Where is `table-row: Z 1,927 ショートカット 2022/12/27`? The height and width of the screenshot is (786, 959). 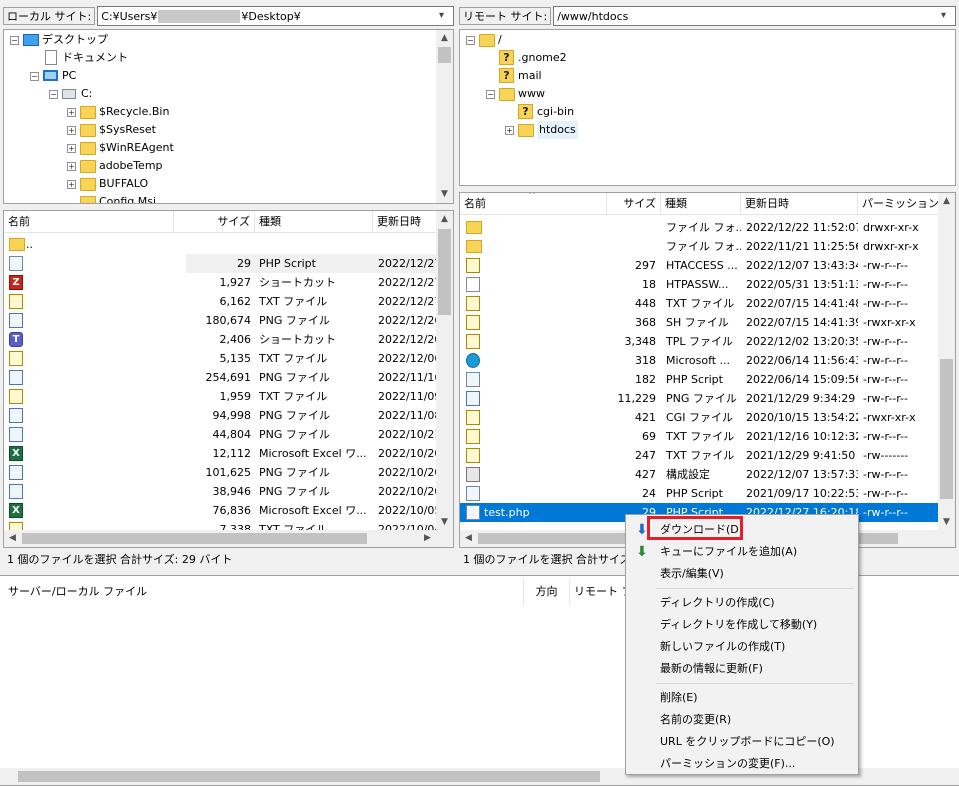 table-row: Z 1,927 ショートカット 2022/12/27 is located at coordinates (221, 282).